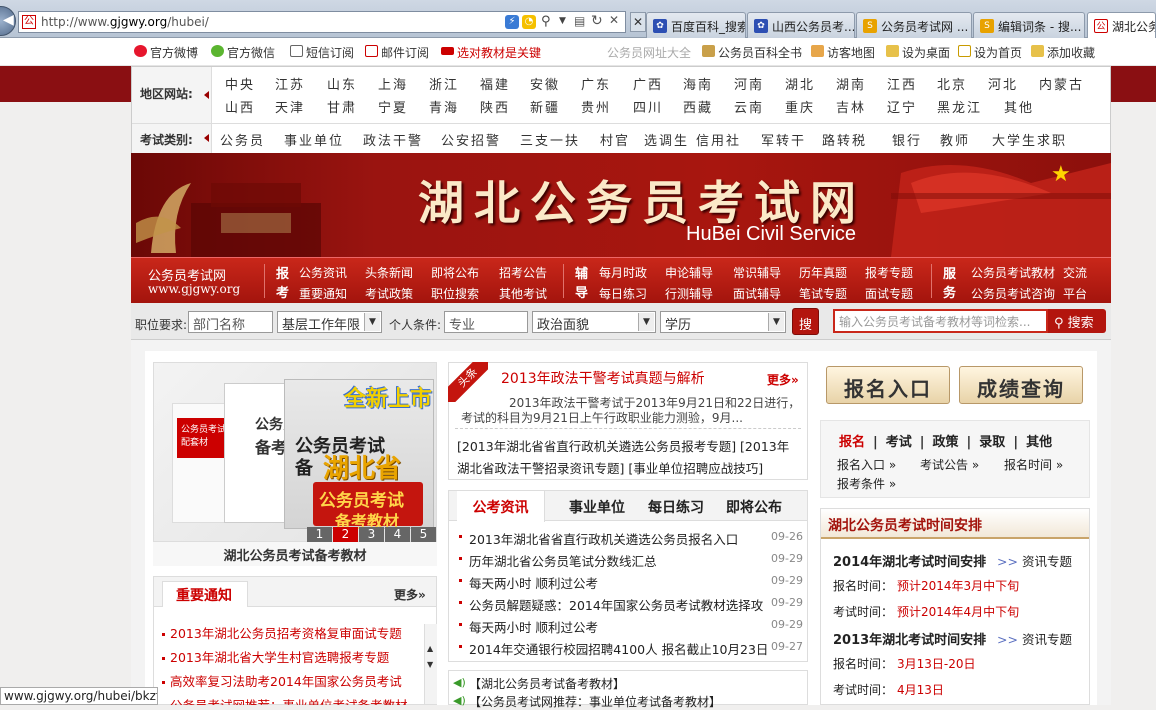 This screenshot has width=1156, height=710. Describe the element at coordinates (322, 52) in the screenshot. I see `sms-subscribe-link: 短信订阅` at that location.